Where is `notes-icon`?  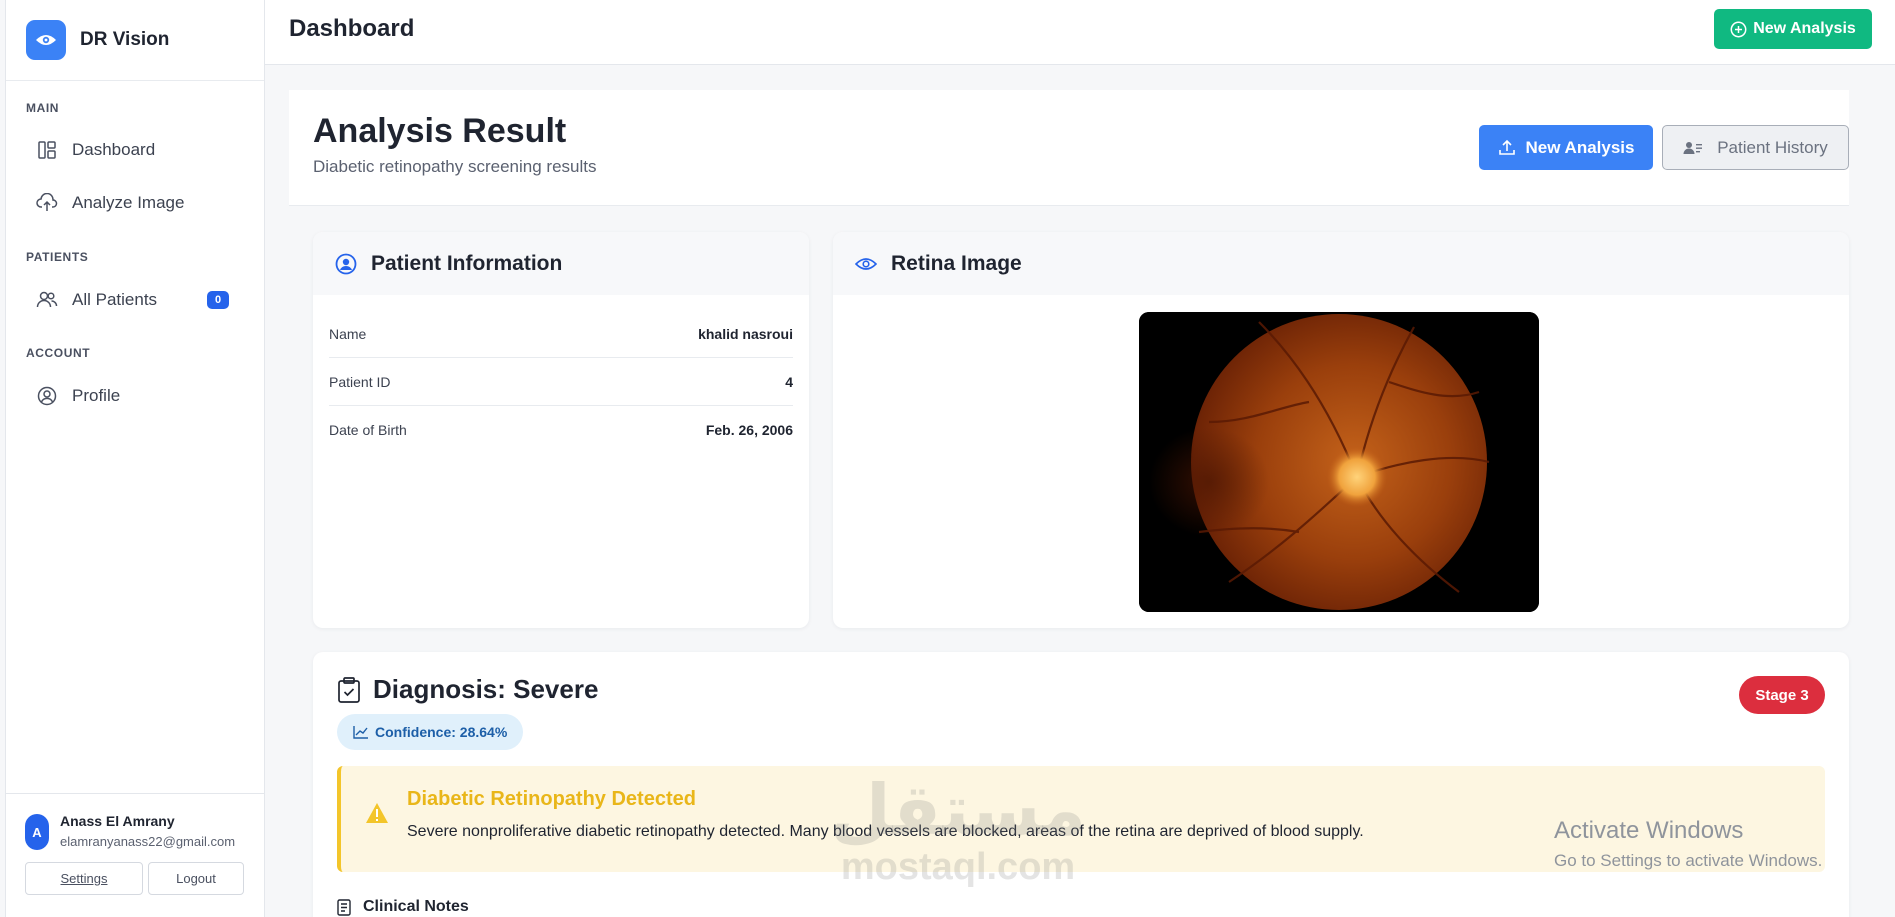 notes-icon is located at coordinates (344, 907).